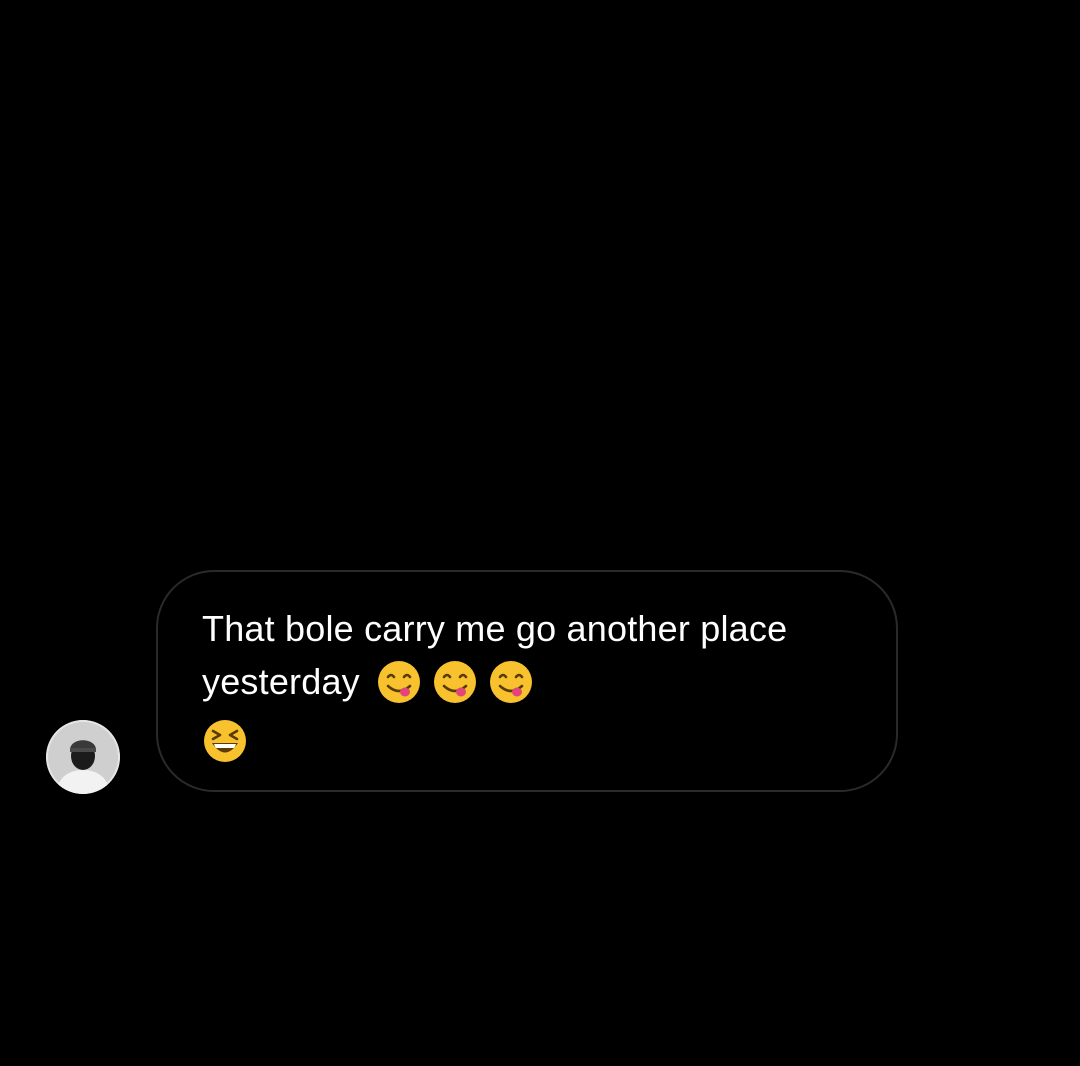 The height and width of the screenshot is (1066, 1080). I want to click on message-text-line-2: yesterday, so click(529, 681).